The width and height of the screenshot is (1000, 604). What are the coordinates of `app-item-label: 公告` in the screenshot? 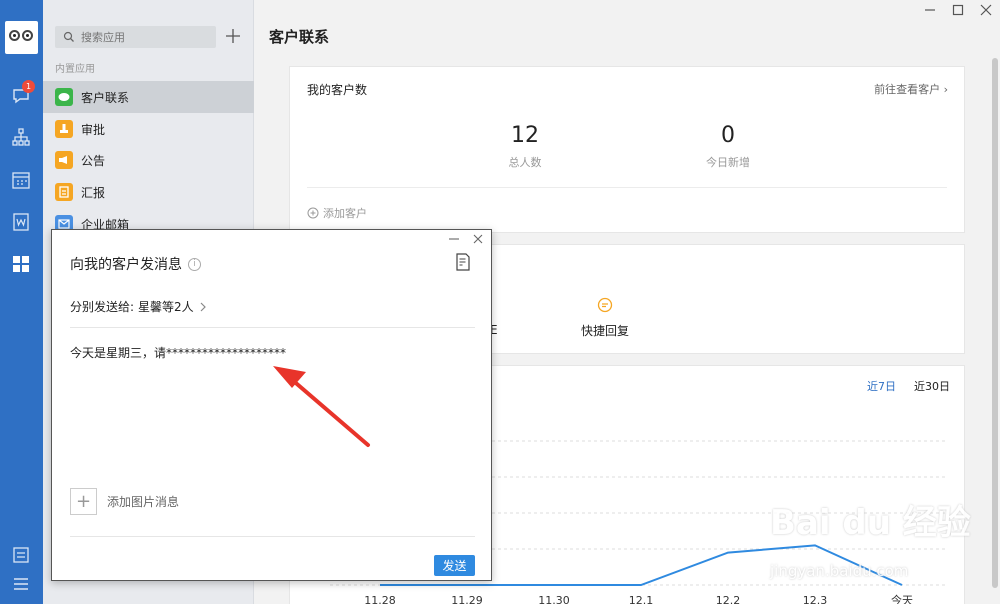 It's located at (93, 160).